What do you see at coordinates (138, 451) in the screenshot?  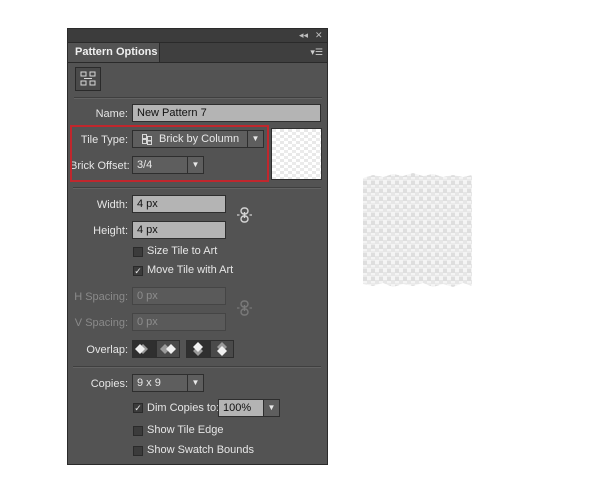 I see `show-swatch-bounds-checkbox` at bounding box center [138, 451].